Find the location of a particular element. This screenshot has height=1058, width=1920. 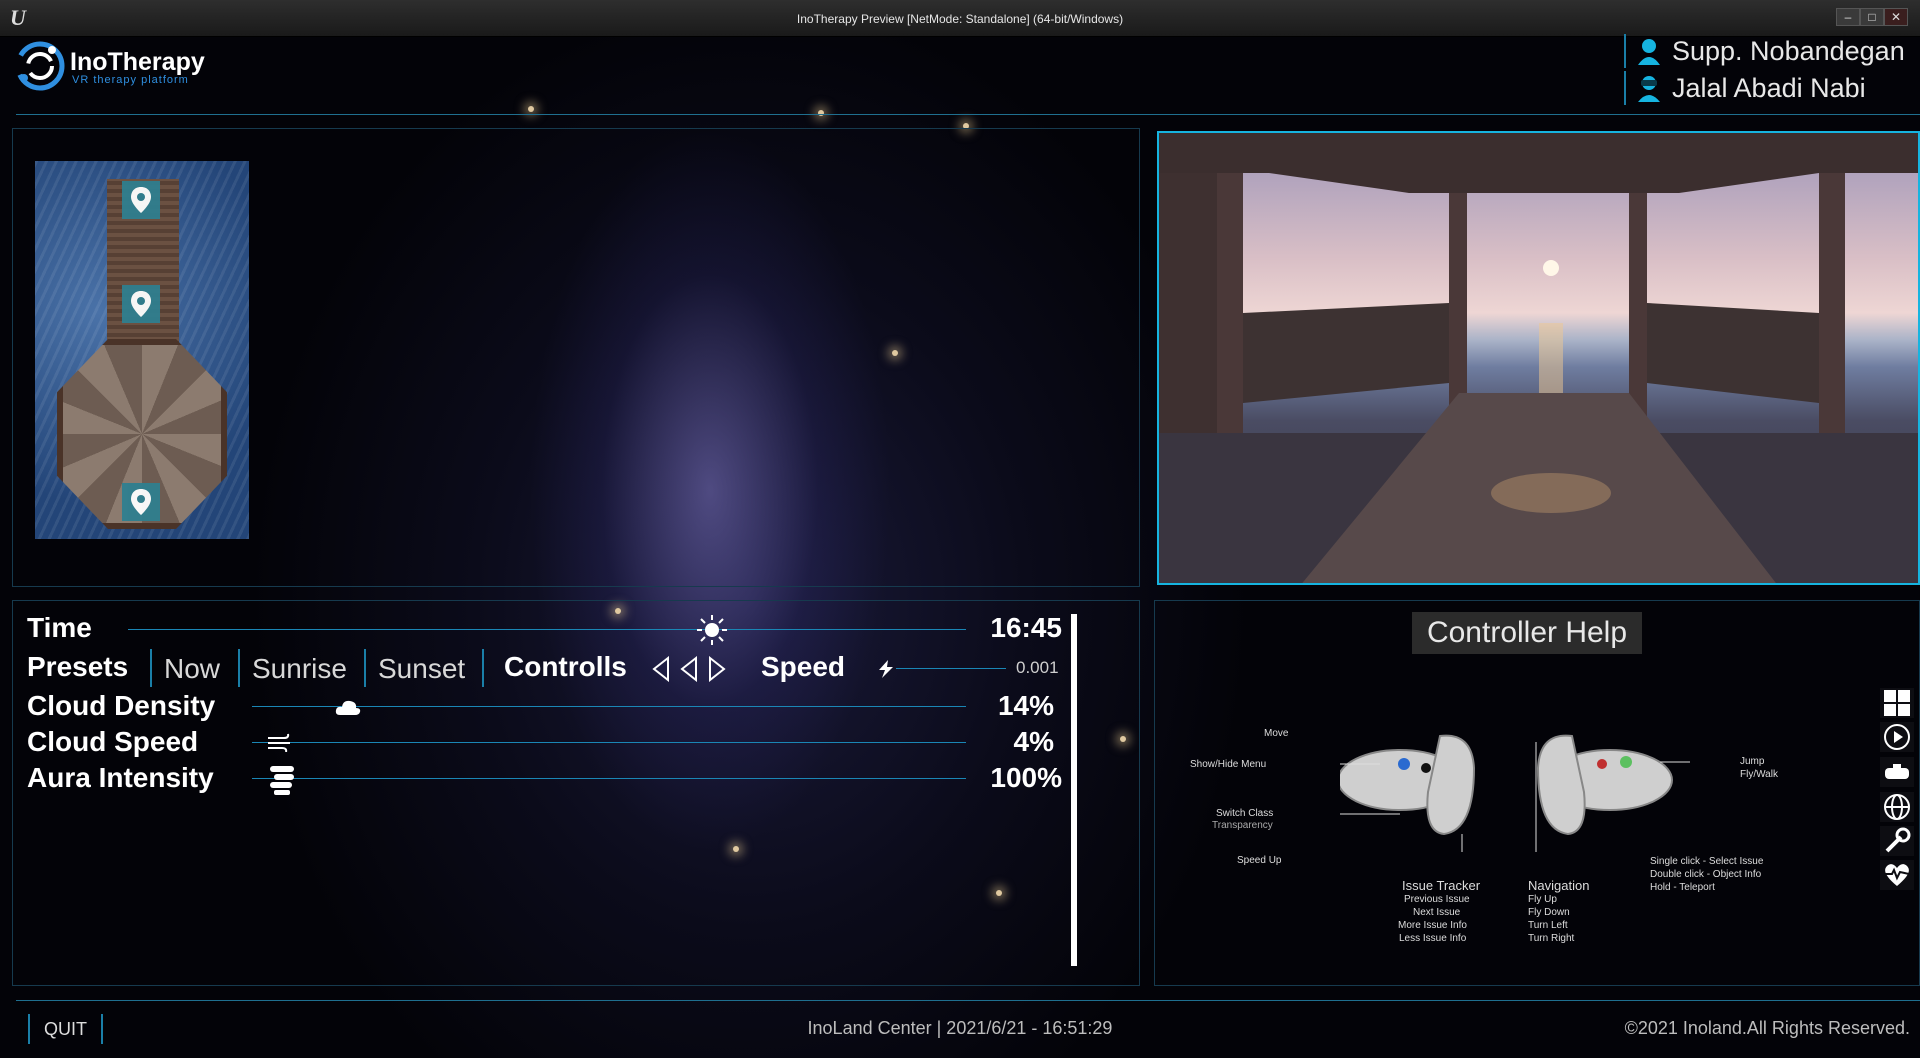

cloud-speed-label: Cloud Speed is located at coordinates (113, 741).